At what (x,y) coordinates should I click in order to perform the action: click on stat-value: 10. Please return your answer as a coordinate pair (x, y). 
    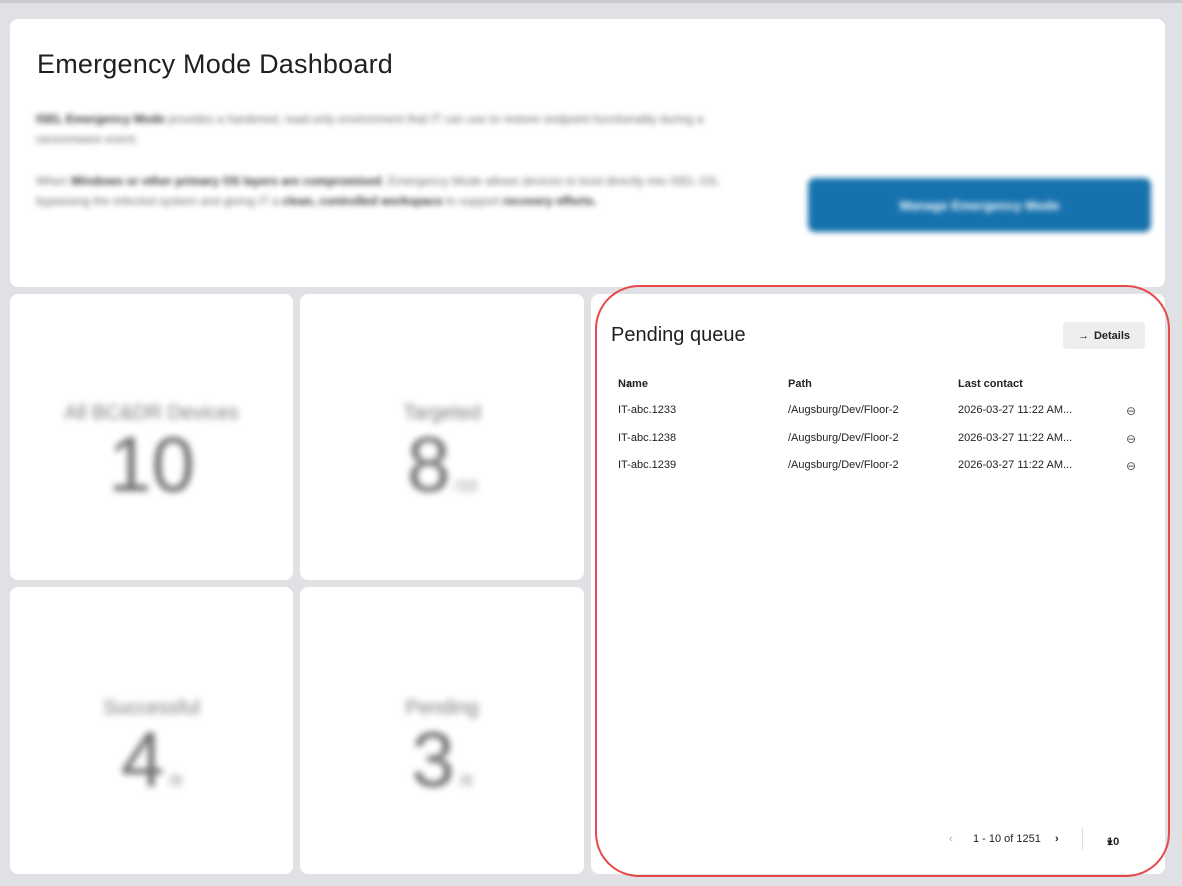
    Looking at the image, I should click on (151, 464).